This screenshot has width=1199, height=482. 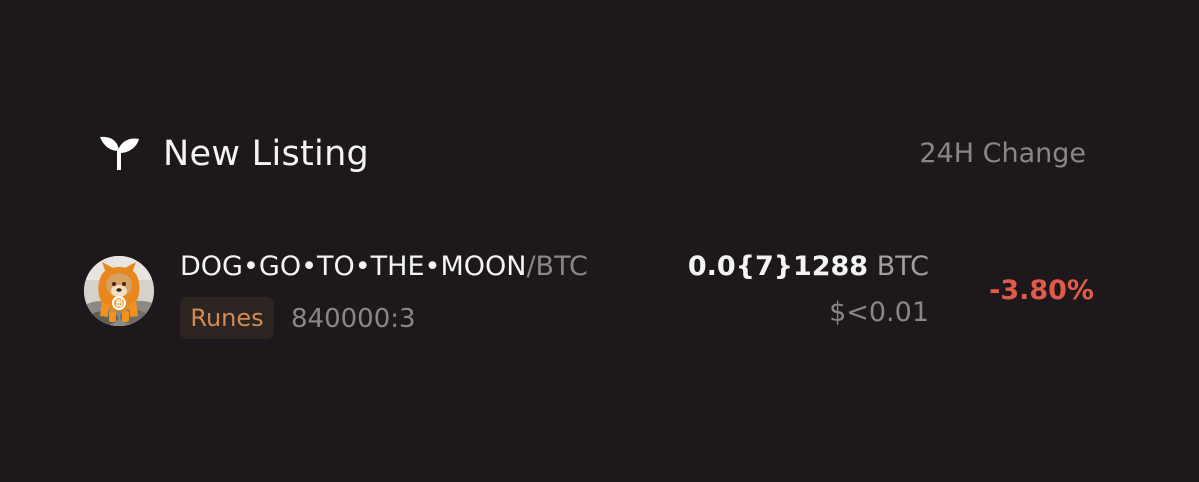 I want to click on panel-header: New Listing 24H Change, so click(x=593, y=154).